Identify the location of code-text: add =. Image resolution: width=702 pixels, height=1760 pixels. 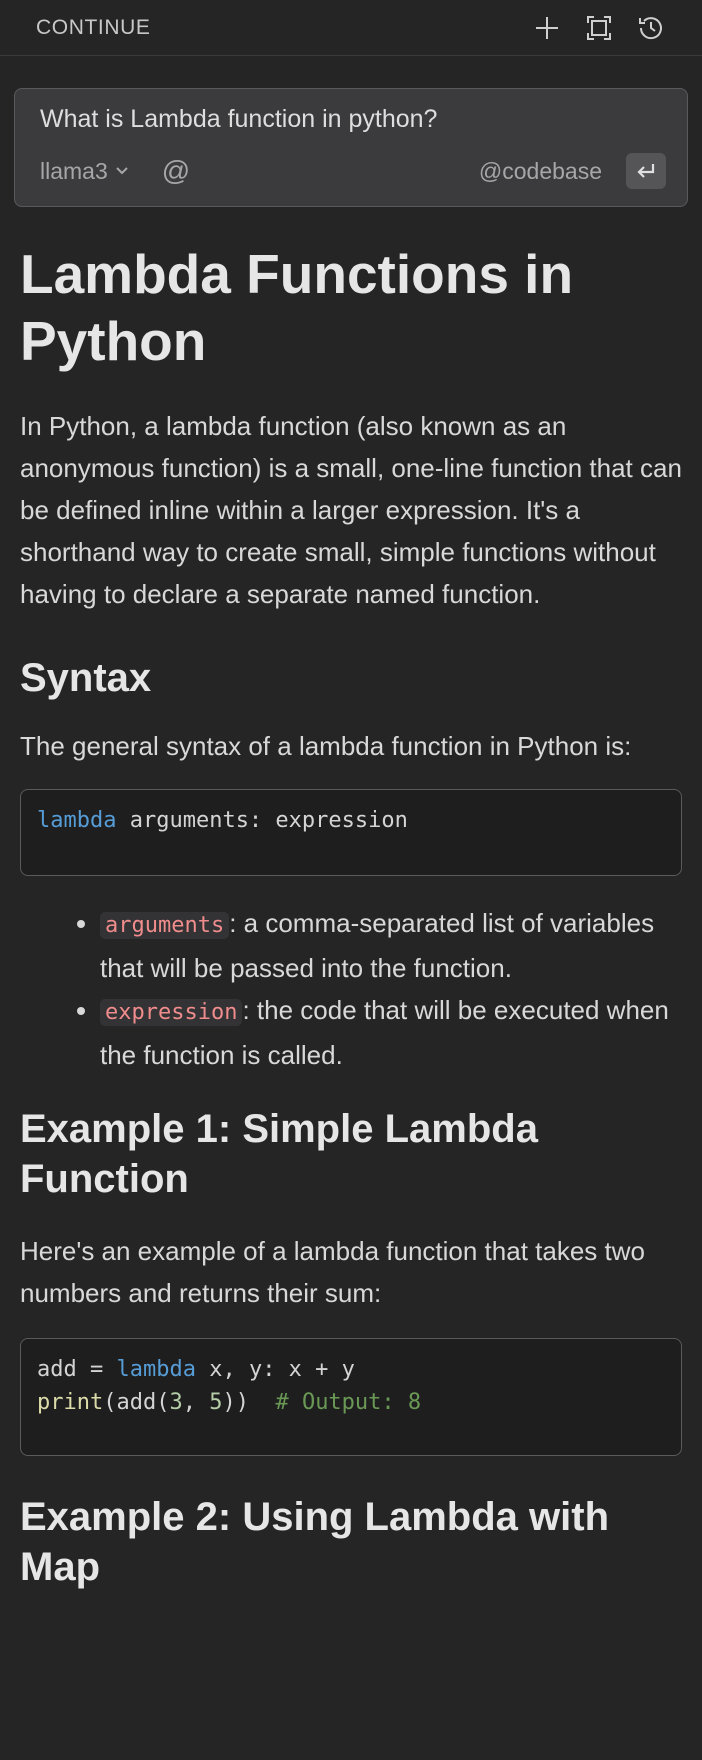
(77, 1369).